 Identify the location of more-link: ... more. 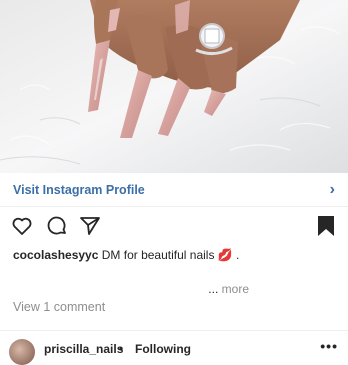
(228, 289).